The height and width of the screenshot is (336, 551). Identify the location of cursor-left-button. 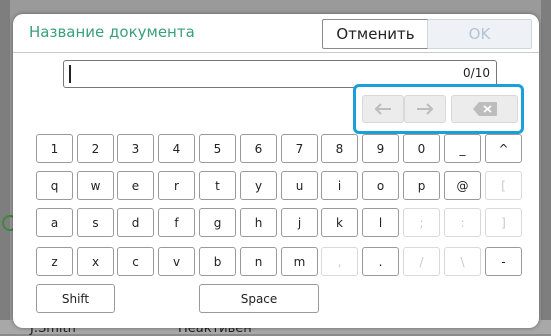
(383, 109).